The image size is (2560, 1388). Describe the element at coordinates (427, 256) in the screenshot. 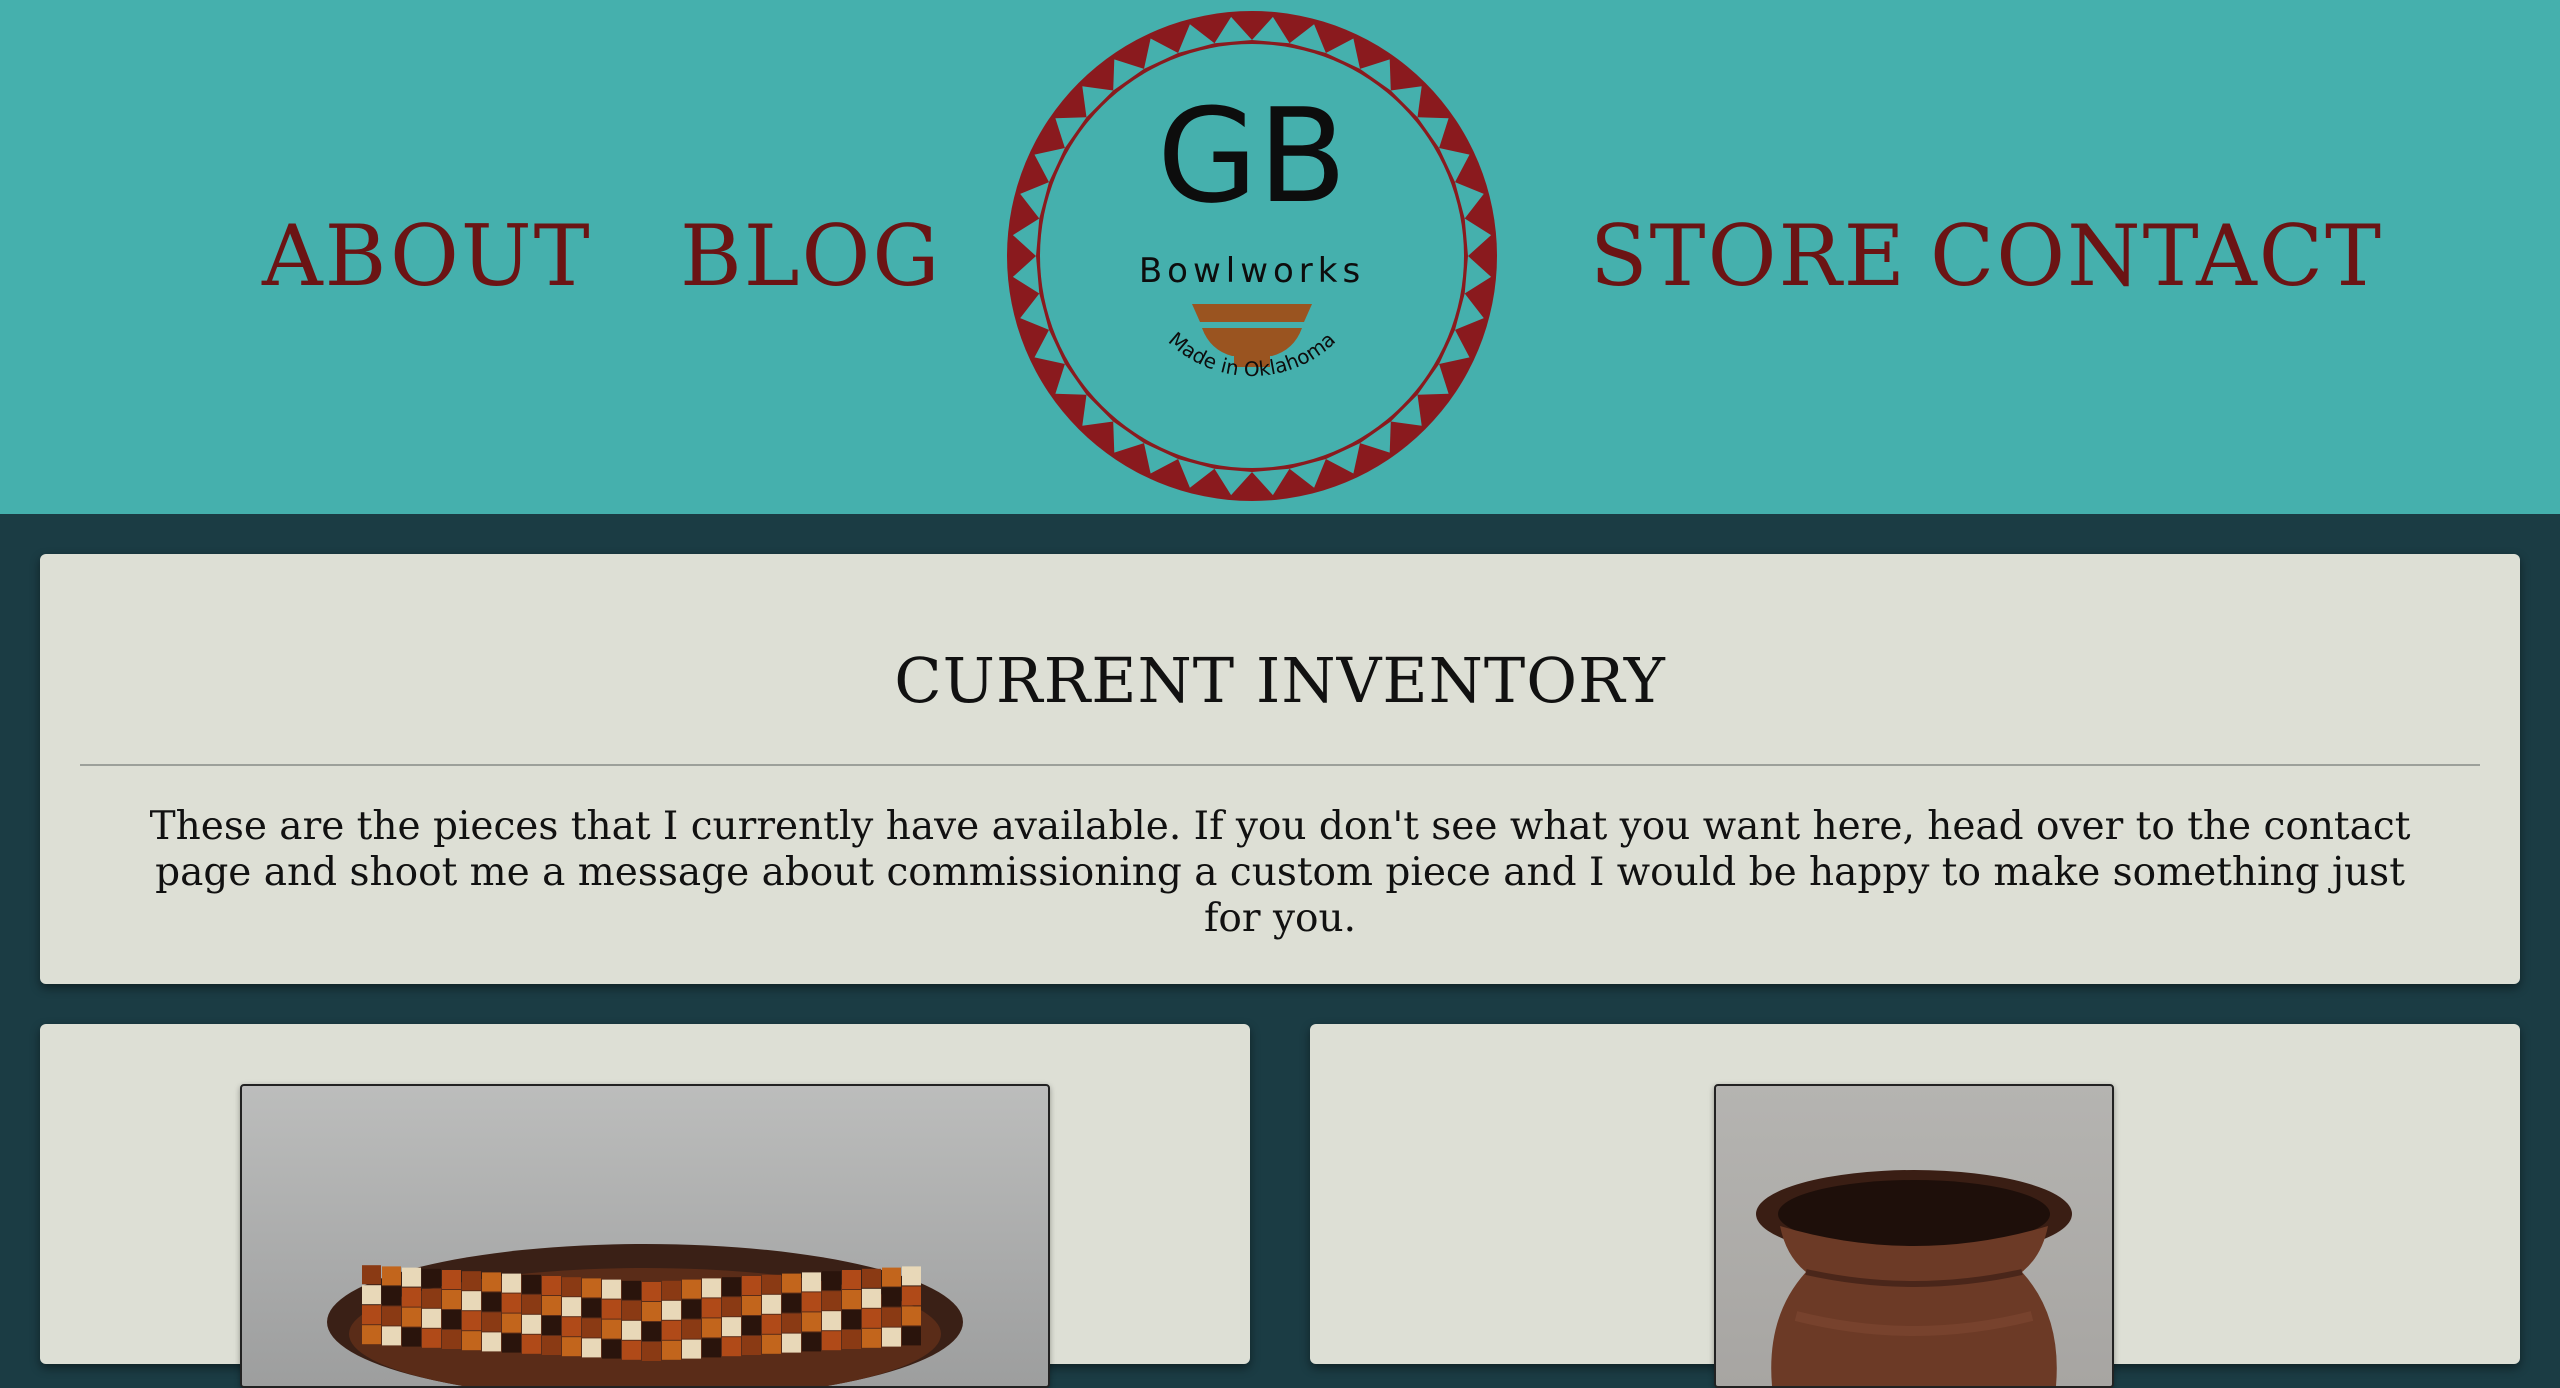

I see `nav-about-link: ABOUT` at that location.